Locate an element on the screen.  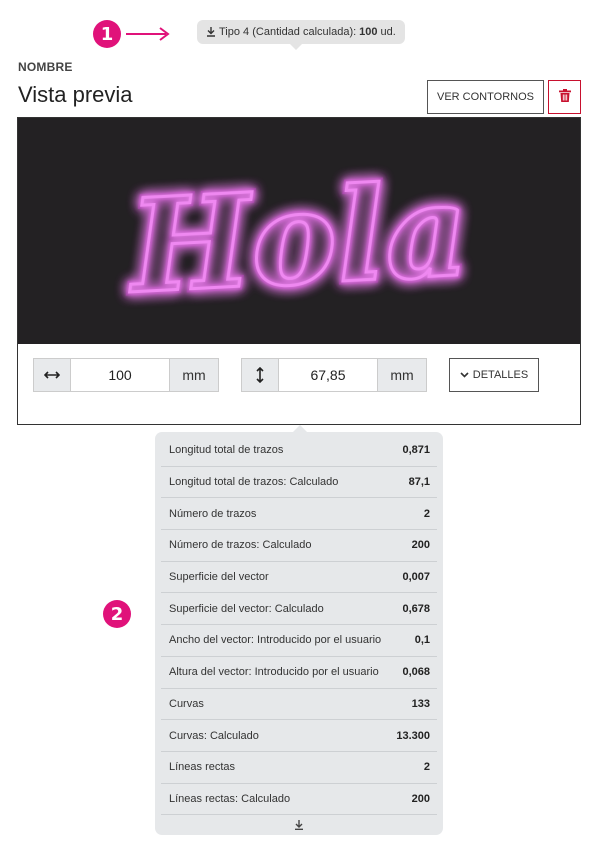
name-label: NOMBRE is located at coordinates (45, 67).